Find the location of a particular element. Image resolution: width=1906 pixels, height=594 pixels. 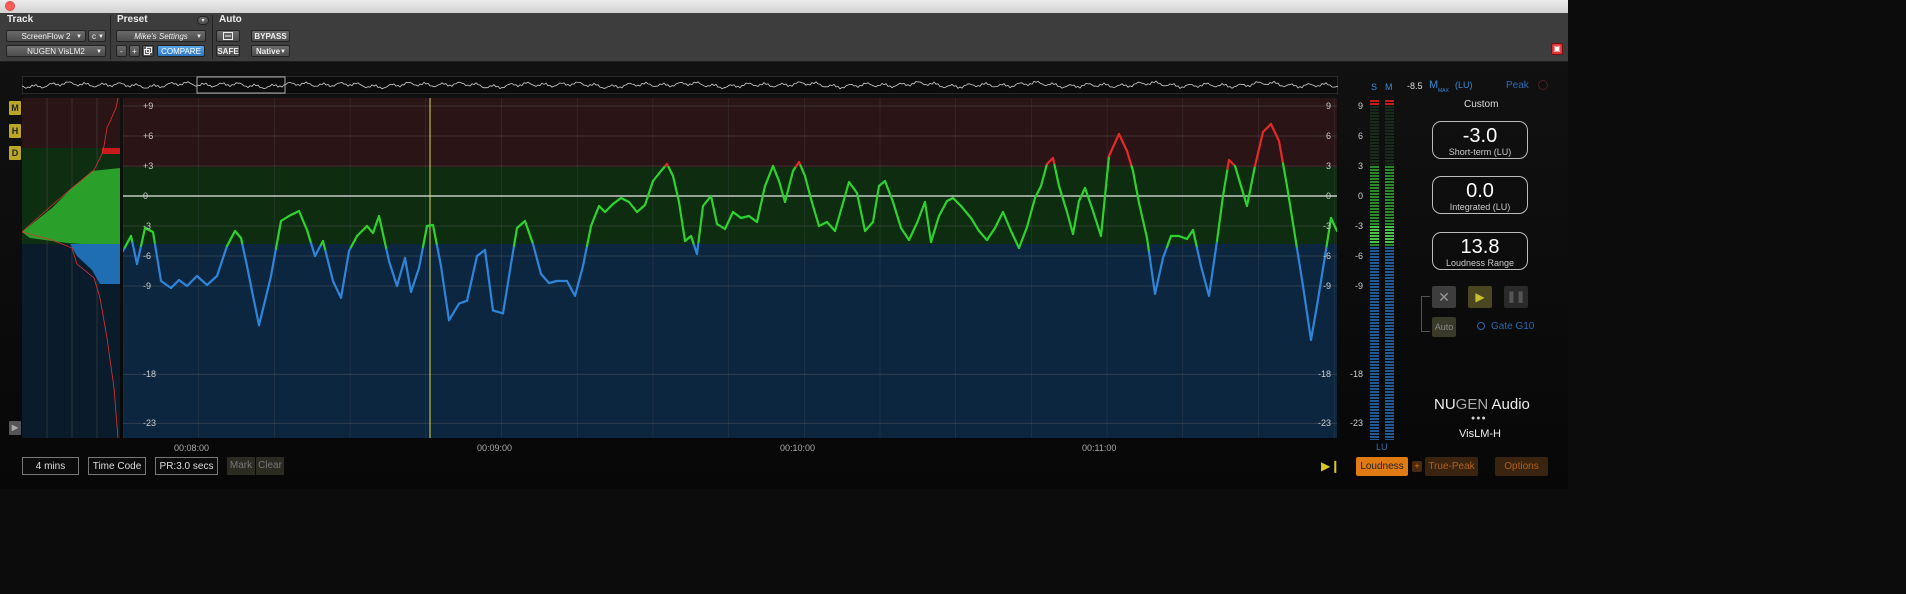

compare-button: COMPARE is located at coordinates (181, 51).